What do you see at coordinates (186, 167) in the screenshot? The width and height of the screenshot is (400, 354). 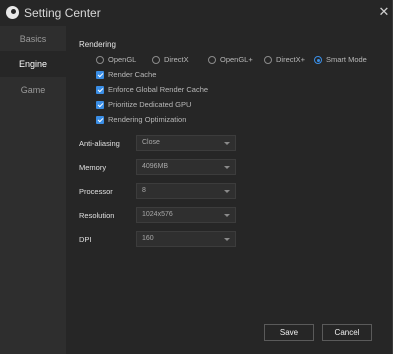 I see `memory-select: 4096MB` at bounding box center [186, 167].